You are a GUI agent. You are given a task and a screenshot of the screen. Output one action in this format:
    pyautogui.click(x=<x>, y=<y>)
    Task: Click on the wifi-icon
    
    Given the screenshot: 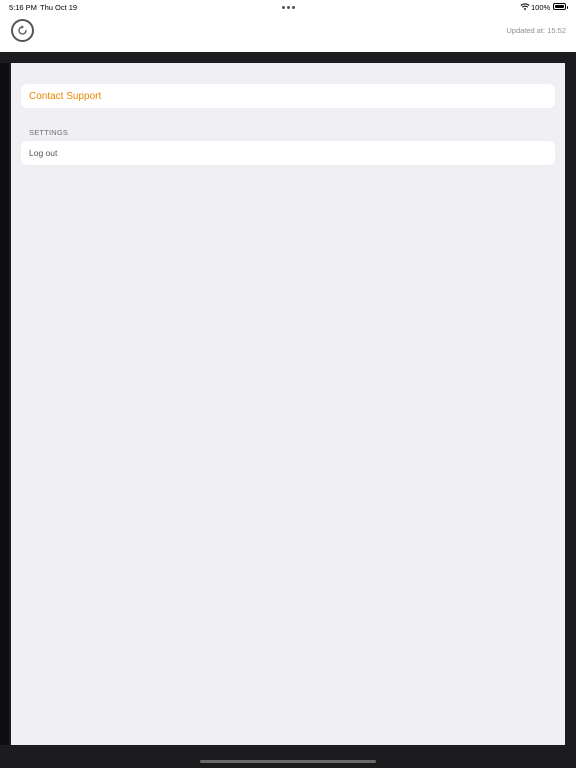 What is the action you would take?
    pyautogui.click(x=525, y=7)
    